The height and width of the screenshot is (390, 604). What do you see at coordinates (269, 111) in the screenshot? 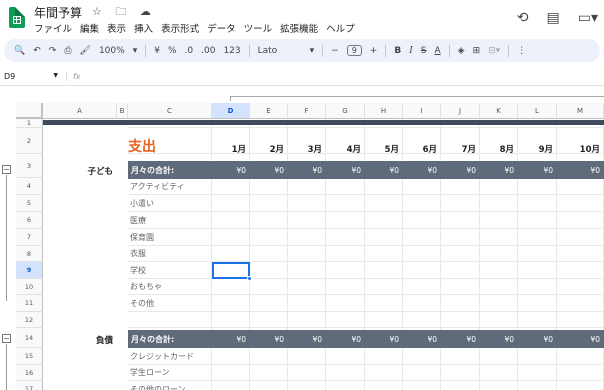
I see `column-header-e: E` at bounding box center [269, 111].